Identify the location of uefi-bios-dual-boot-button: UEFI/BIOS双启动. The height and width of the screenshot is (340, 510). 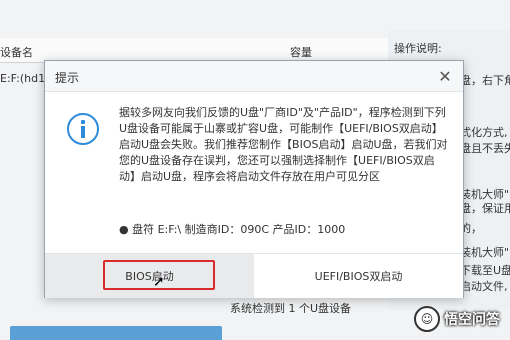
(358, 276).